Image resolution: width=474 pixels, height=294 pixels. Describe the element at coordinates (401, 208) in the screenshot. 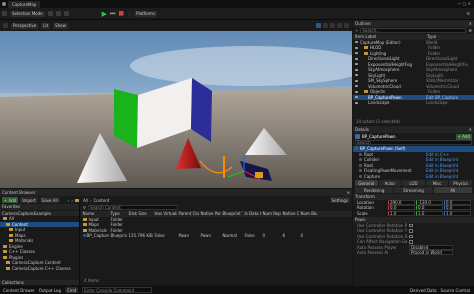

I see `rotation-x-field: 0.0` at that location.